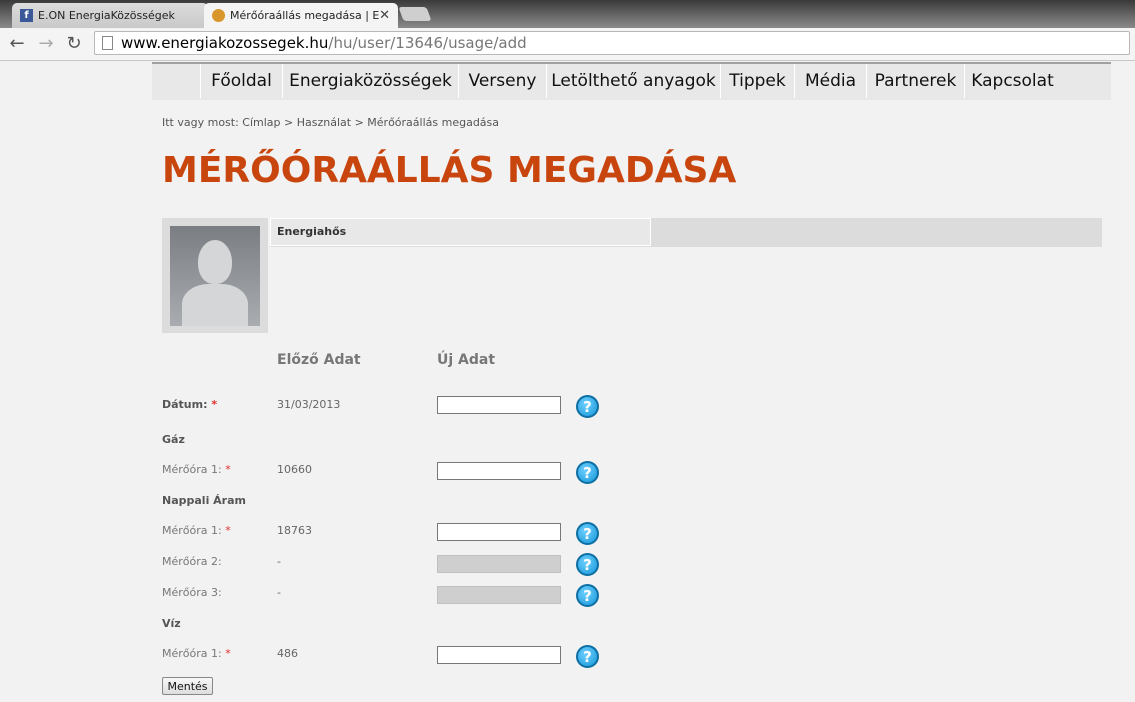 The image size is (1135, 702). I want to click on day-power-meter-1-input, so click(499, 532).